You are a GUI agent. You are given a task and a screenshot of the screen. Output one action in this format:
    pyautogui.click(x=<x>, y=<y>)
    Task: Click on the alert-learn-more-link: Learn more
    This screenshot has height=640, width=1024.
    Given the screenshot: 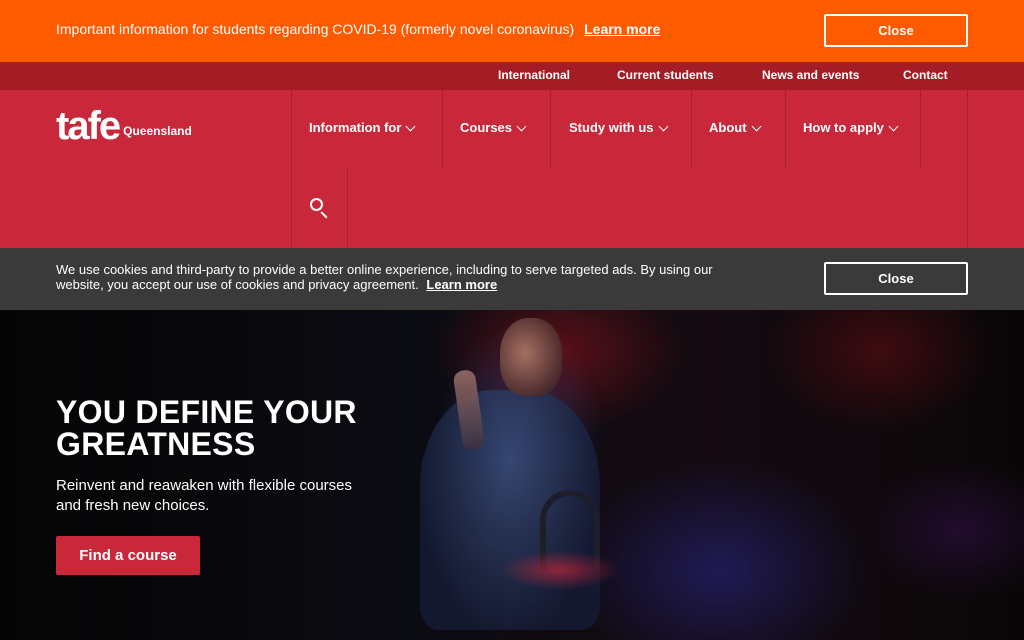 What is the action you would take?
    pyautogui.click(x=622, y=29)
    